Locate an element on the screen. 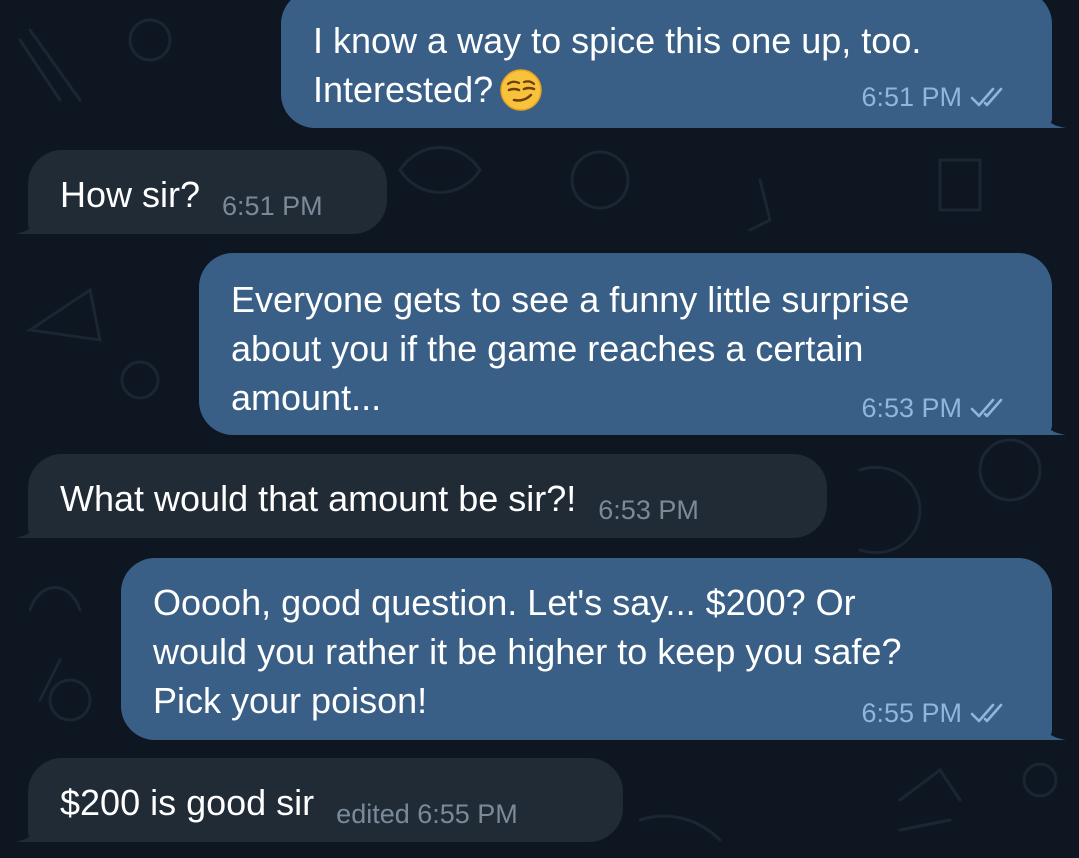  message-text: What would that amount be sir?! is located at coordinates (318, 498).